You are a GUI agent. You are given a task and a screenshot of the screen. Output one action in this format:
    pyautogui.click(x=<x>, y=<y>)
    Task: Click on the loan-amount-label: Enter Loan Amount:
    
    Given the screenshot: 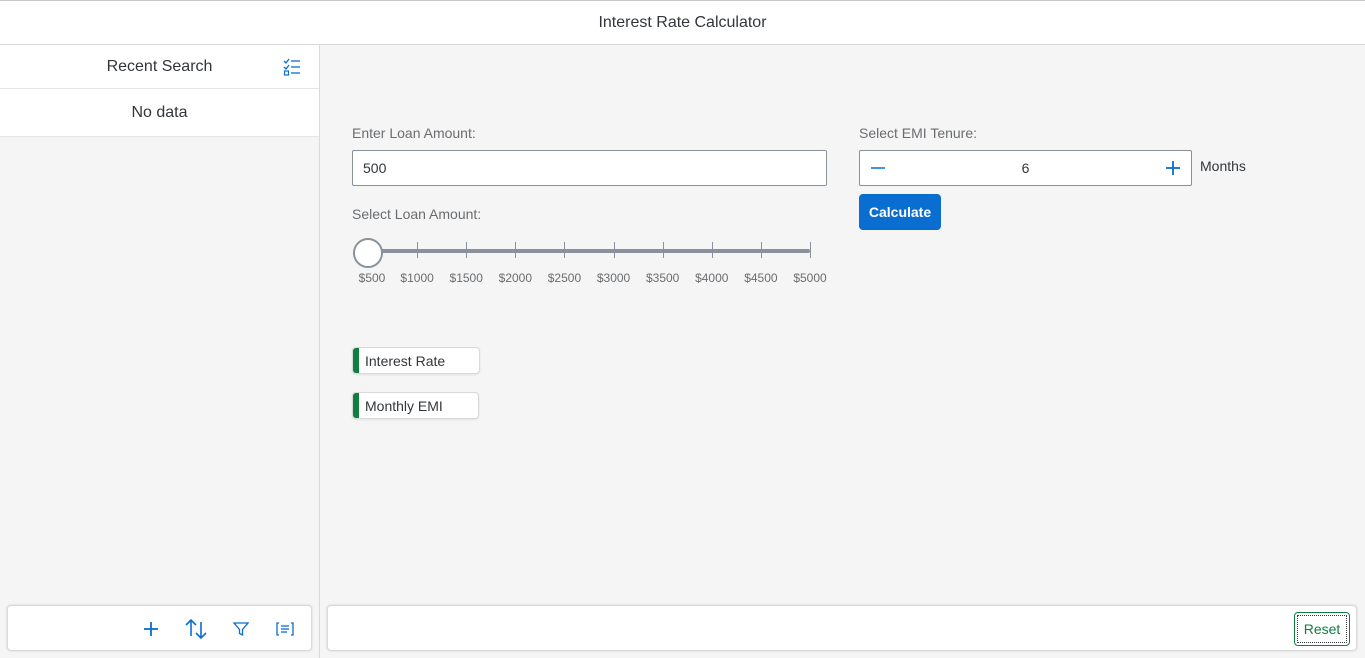 What is the action you would take?
    pyautogui.click(x=414, y=133)
    